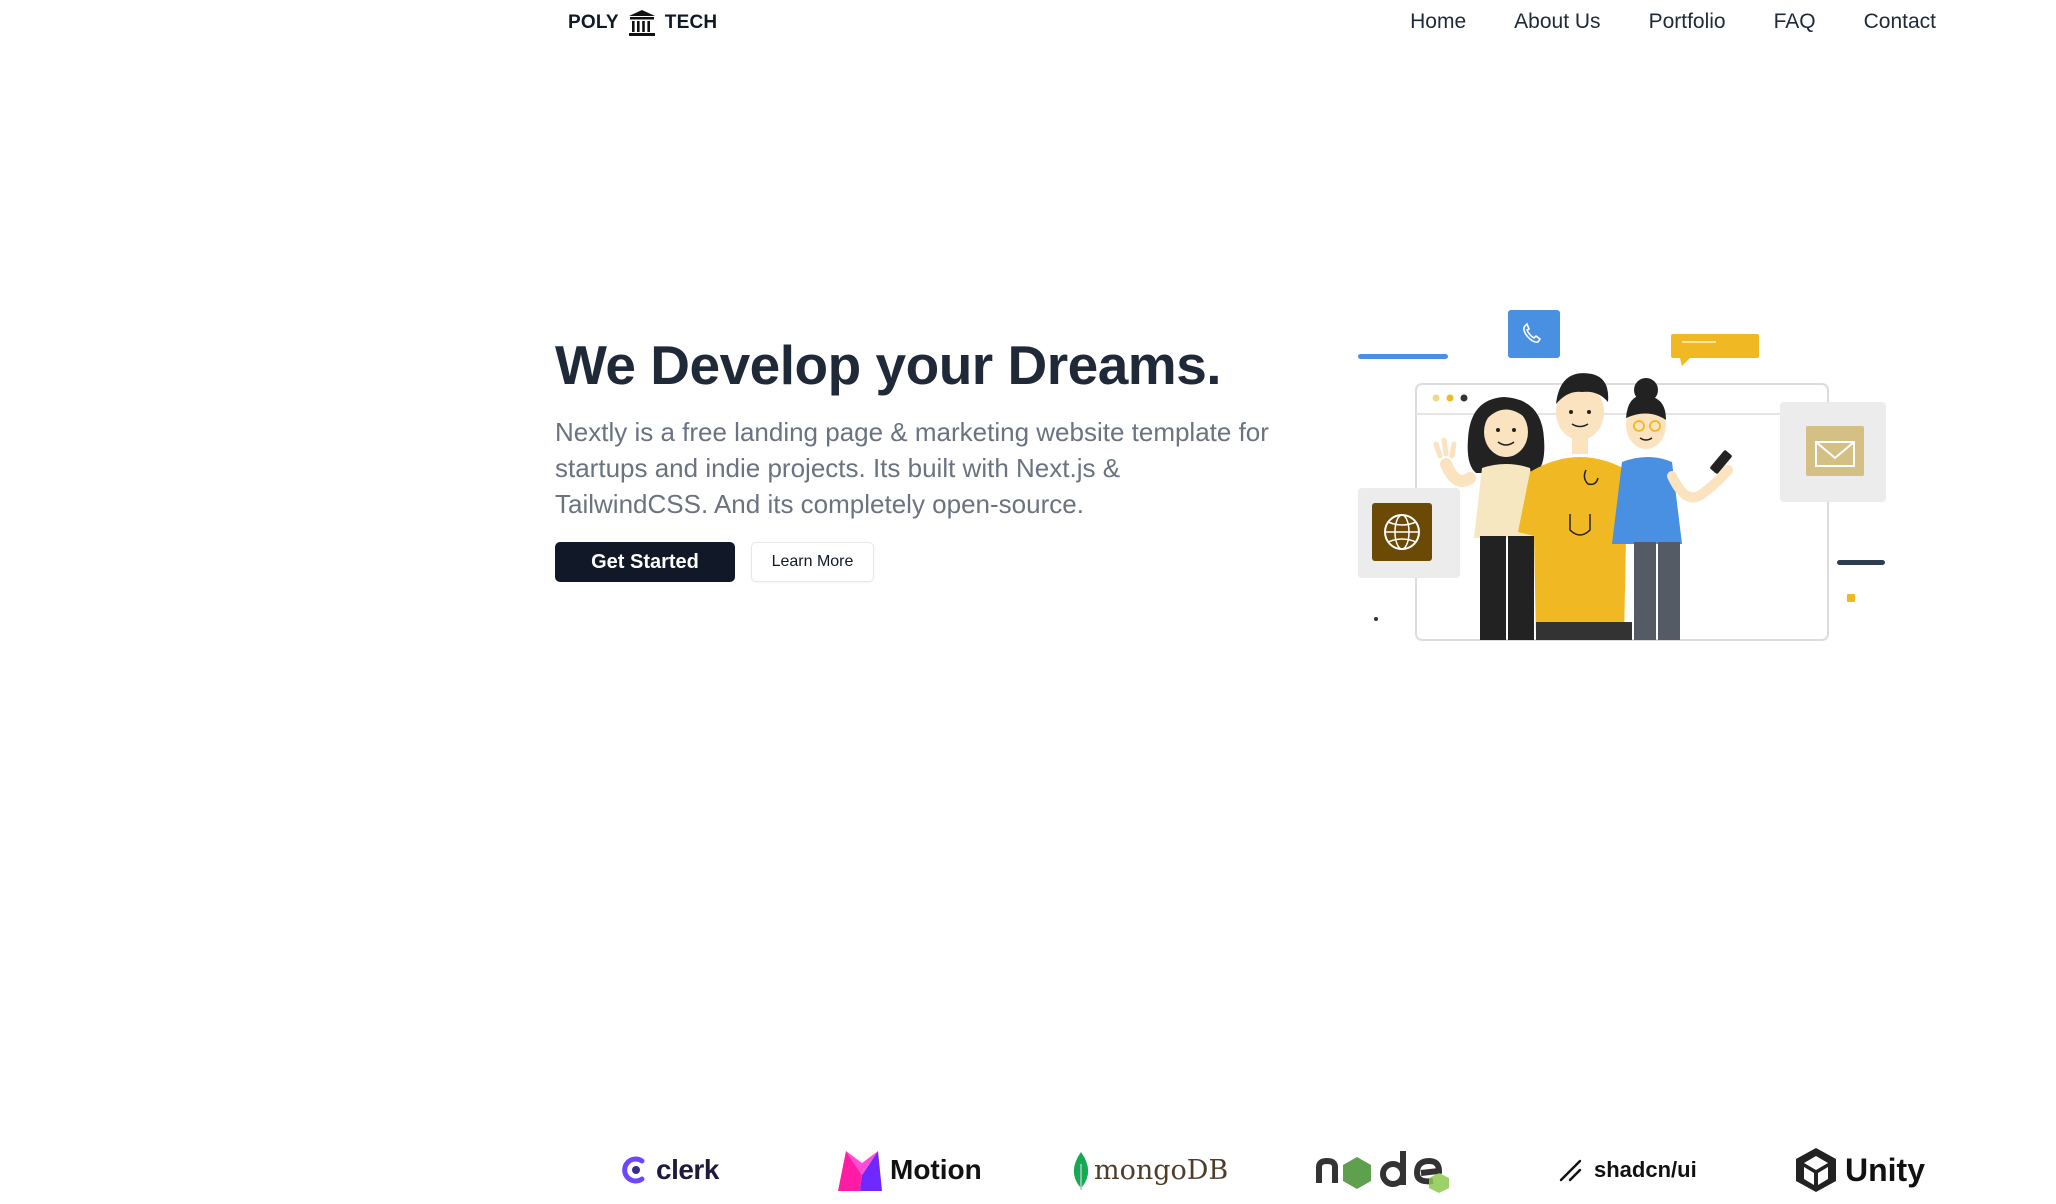  What do you see at coordinates (1570, 1170) in the screenshot?
I see `shadcn-icon` at bounding box center [1570, 1170].